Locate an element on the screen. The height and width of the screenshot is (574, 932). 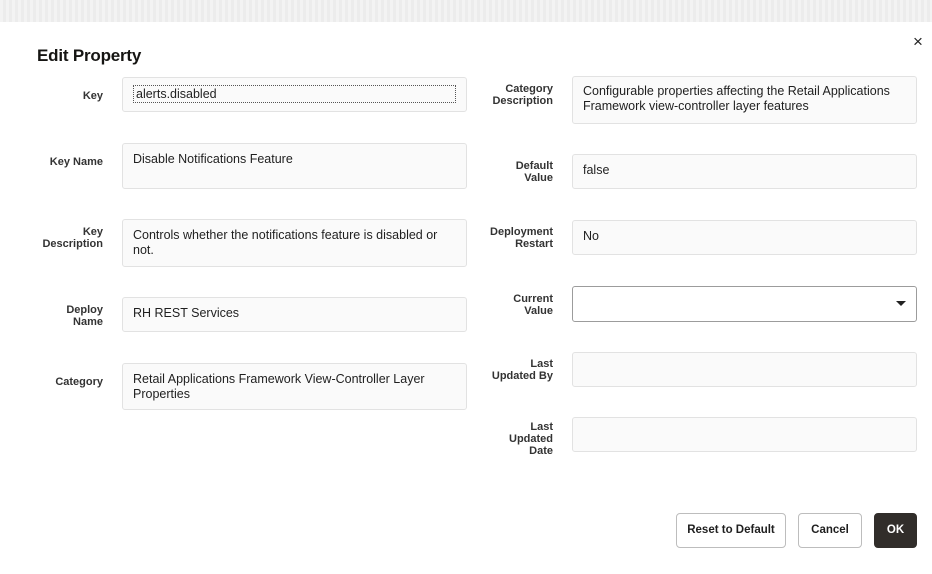
deploy-name-label: Deploy Name is located at coordinates (84, 316).